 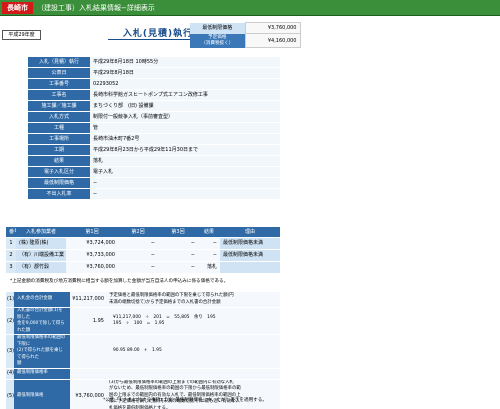 I want to click on info-key: 施工課／施工課, so click(x=59, y=106).